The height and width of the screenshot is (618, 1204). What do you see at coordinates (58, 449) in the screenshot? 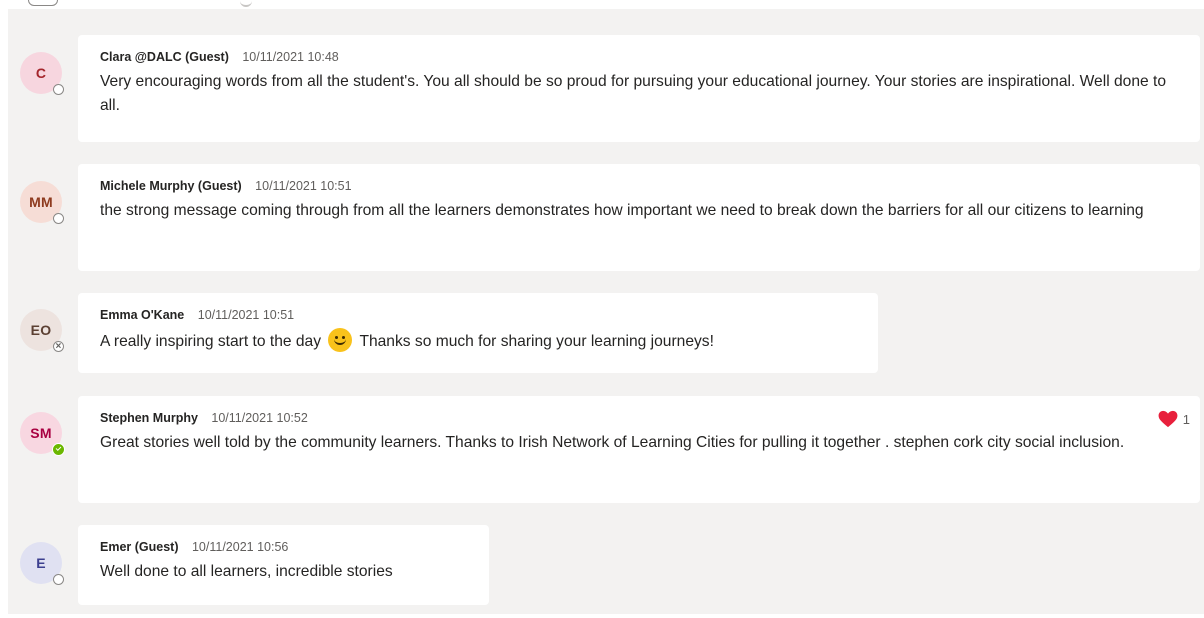
I see `presence-available-icon` at bounding box center [58, 449].